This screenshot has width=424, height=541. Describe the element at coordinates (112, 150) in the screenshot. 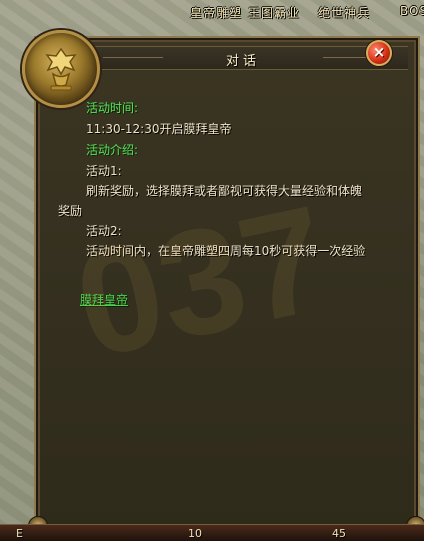

I see `activity-intro-label: 活动介绍:` at that location.